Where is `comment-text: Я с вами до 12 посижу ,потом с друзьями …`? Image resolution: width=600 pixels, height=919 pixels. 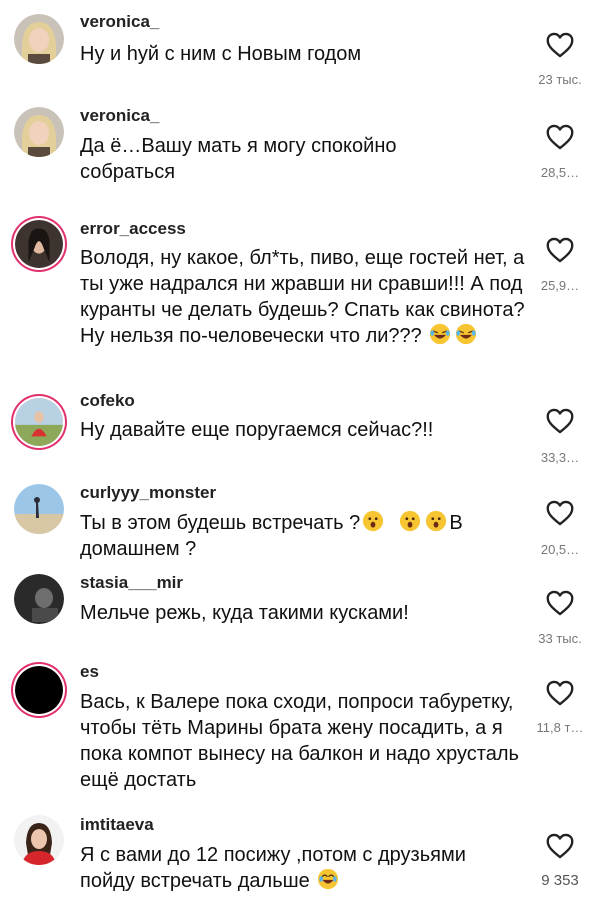
comment-text: Я с вами до 12 посижу ,потом с друзьями … is located at coordinates (302, 868).